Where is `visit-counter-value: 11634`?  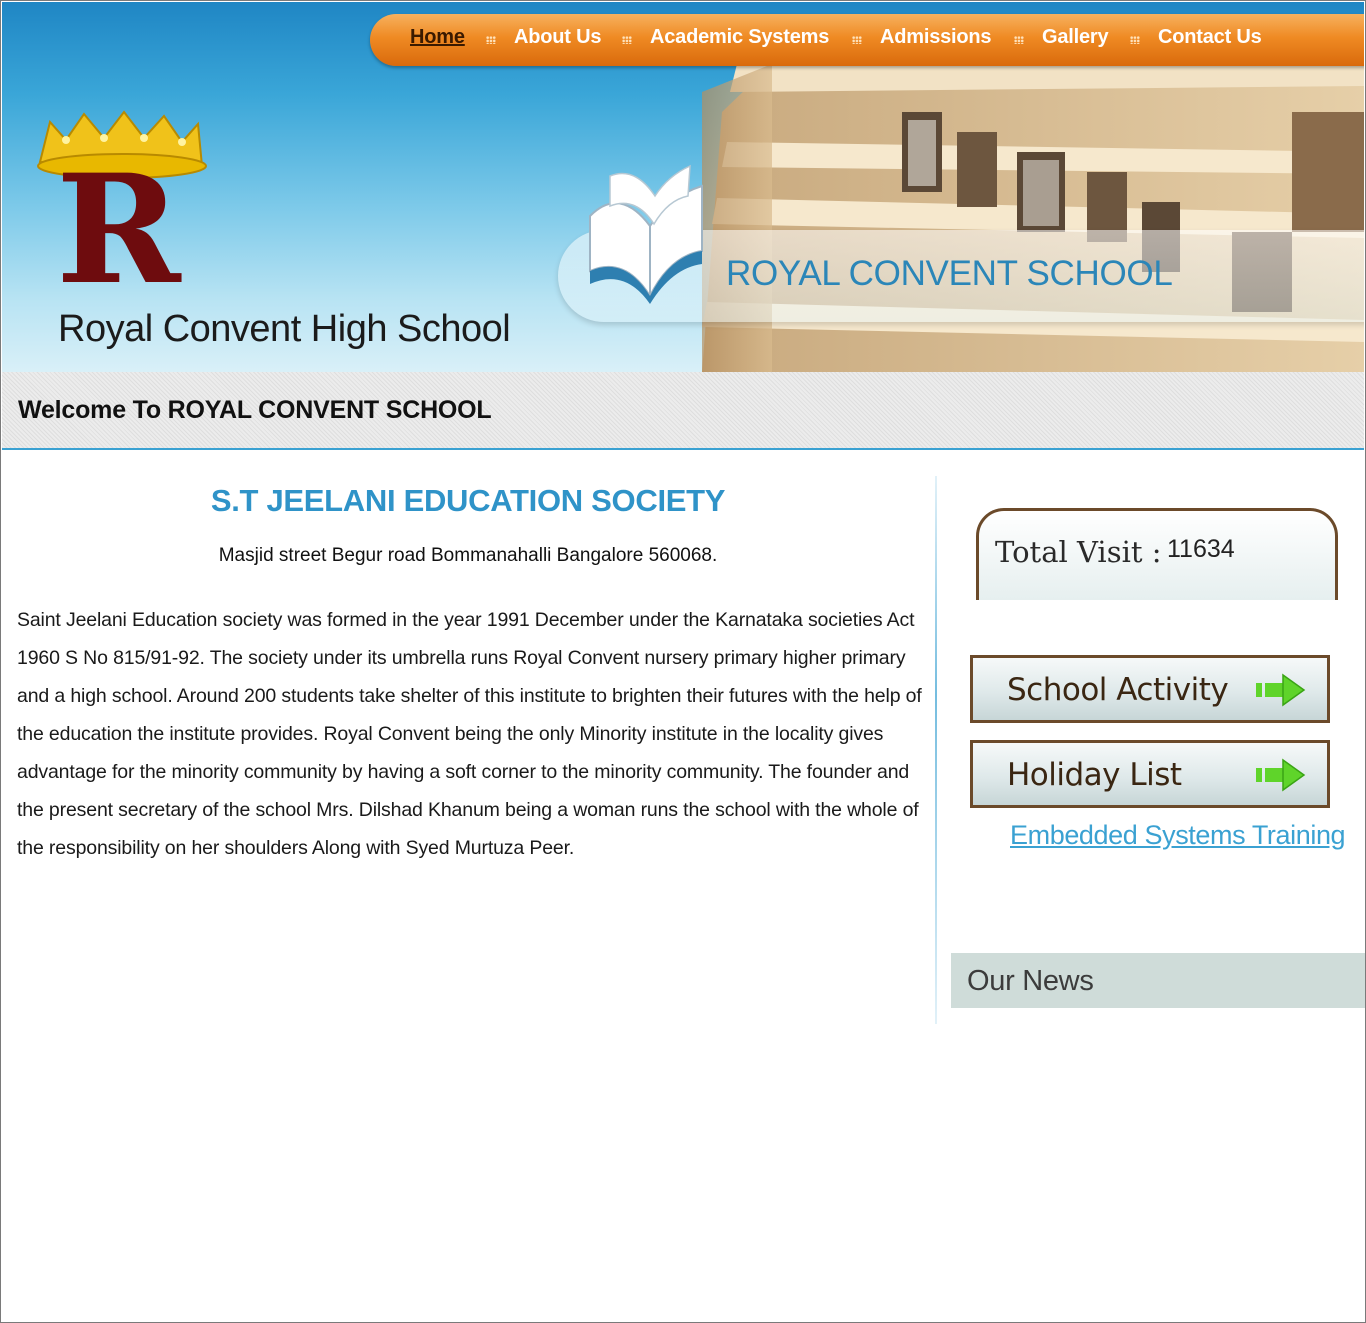
visit-counter-value: 11634 is located at coordinates (1201, 549).